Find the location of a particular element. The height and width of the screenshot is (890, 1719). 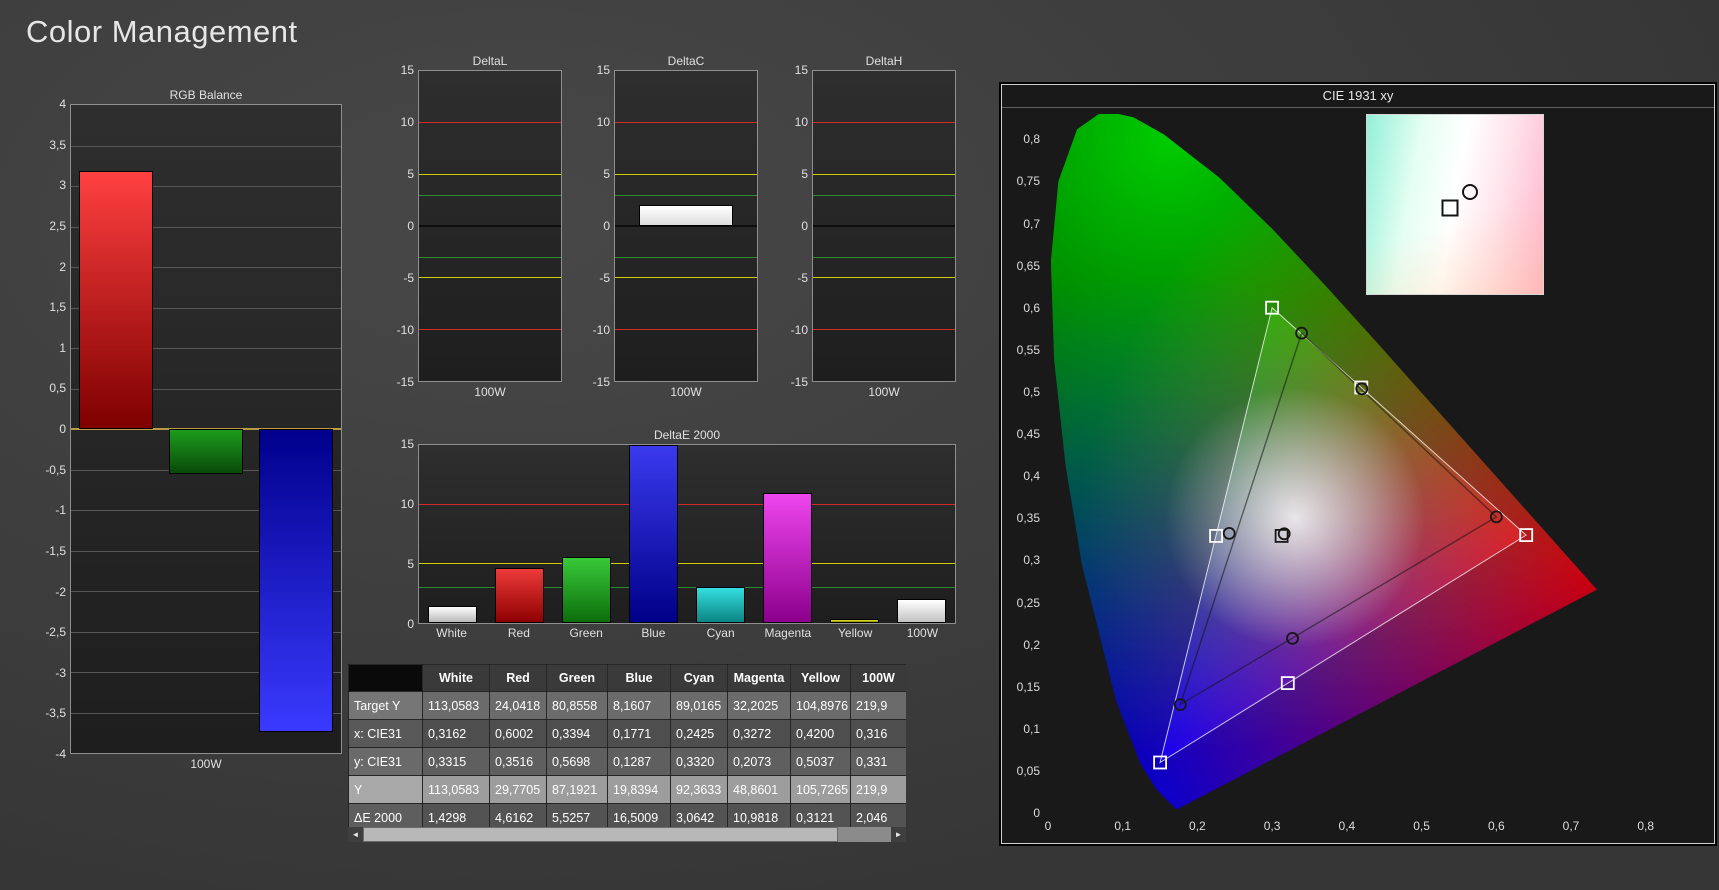

table-cell: 19,8394 is located at coordinates (639, 789).